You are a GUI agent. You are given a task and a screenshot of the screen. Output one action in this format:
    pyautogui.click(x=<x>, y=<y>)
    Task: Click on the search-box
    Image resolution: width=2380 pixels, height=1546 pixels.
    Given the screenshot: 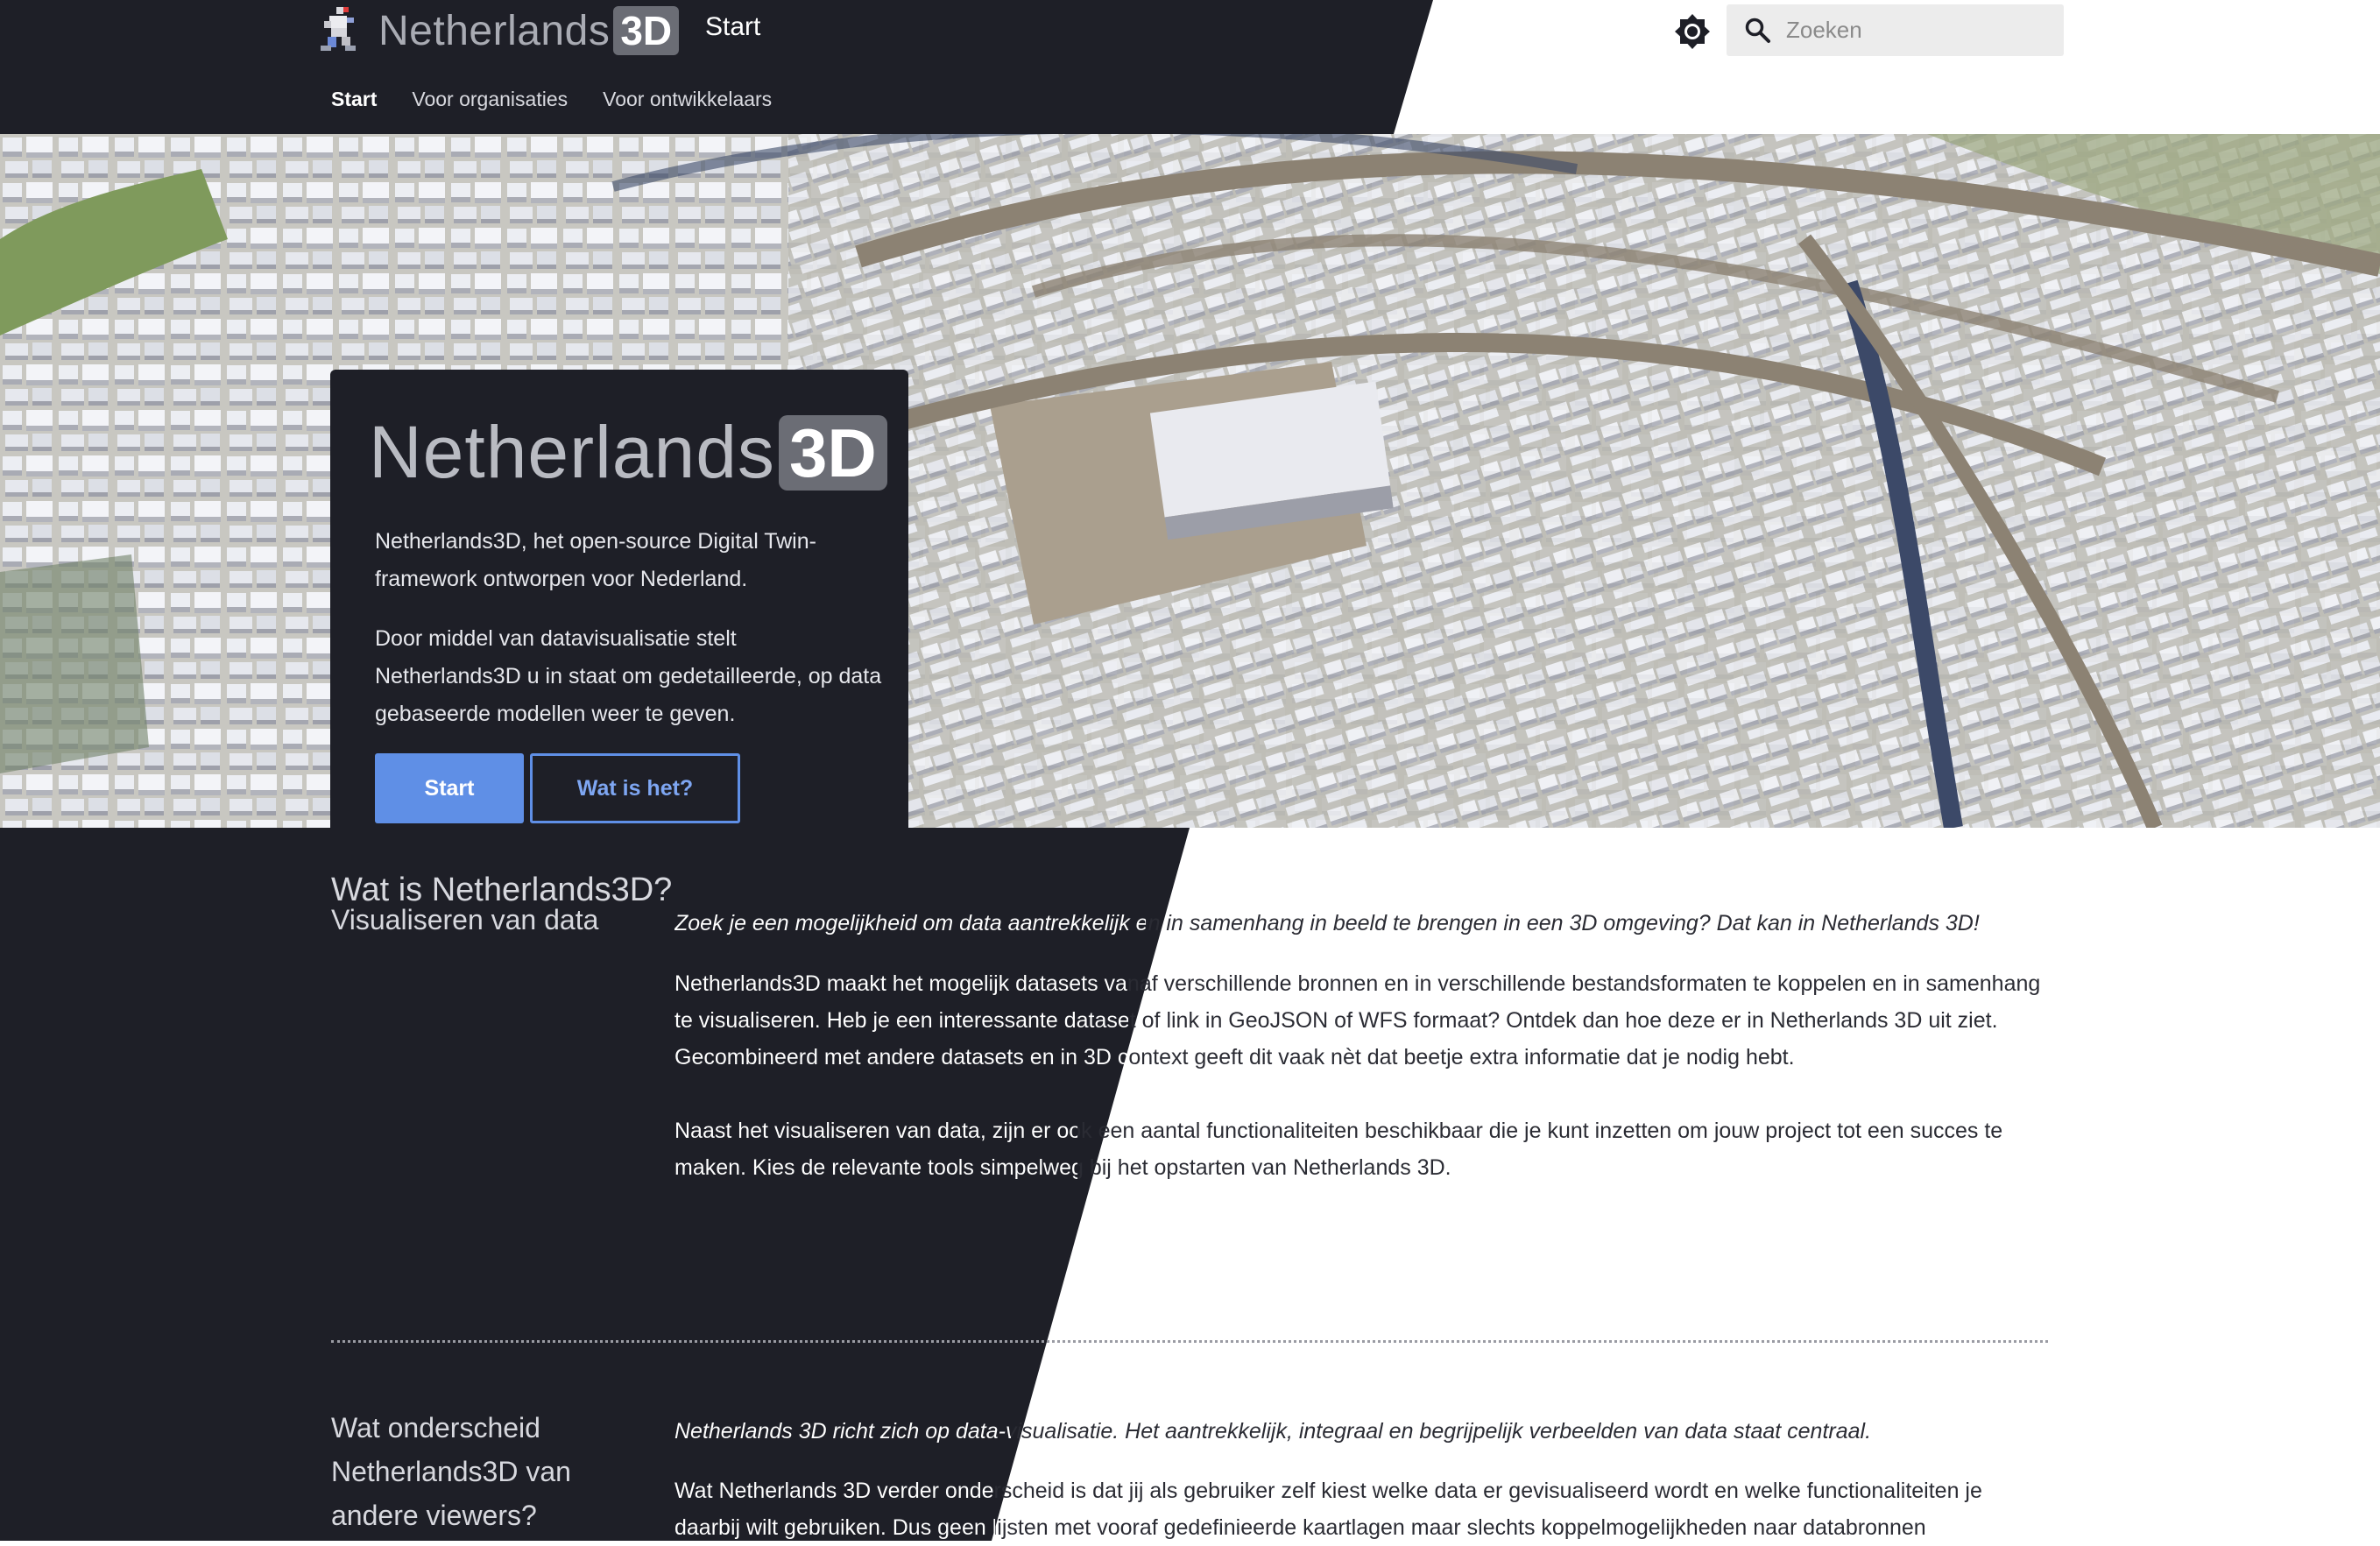 What is the action you would take?
    pyautogui.click(x=1895, y=30)
    